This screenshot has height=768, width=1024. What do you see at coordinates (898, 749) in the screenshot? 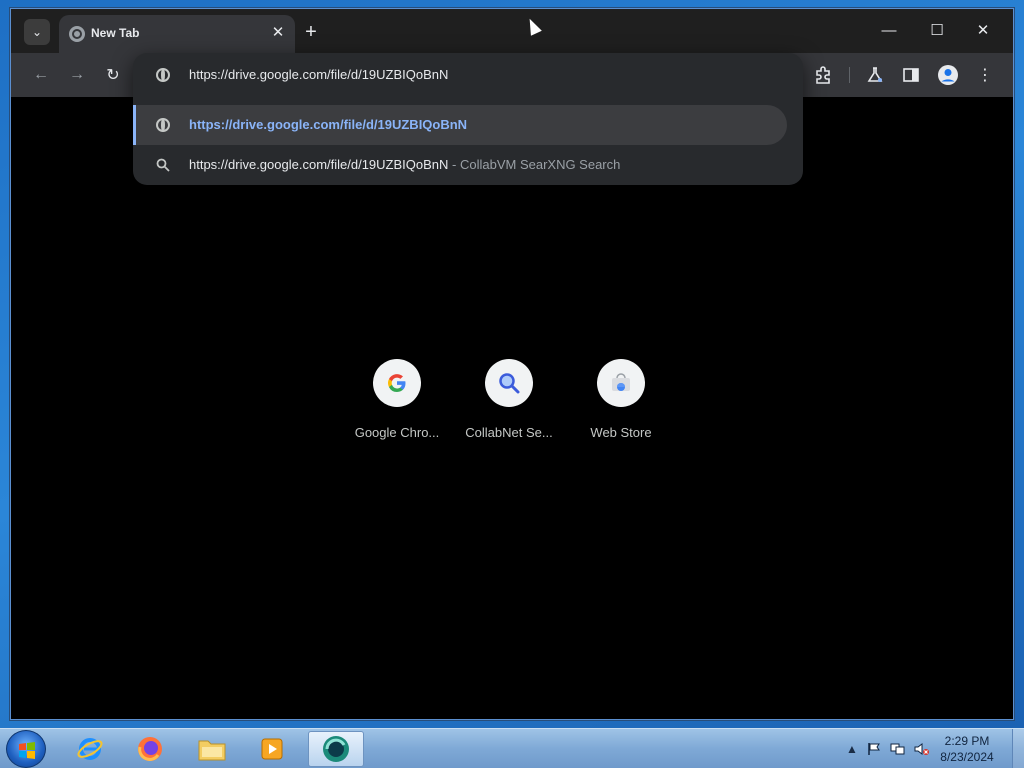
I see `network-icon` at bounding box center [898, 749].